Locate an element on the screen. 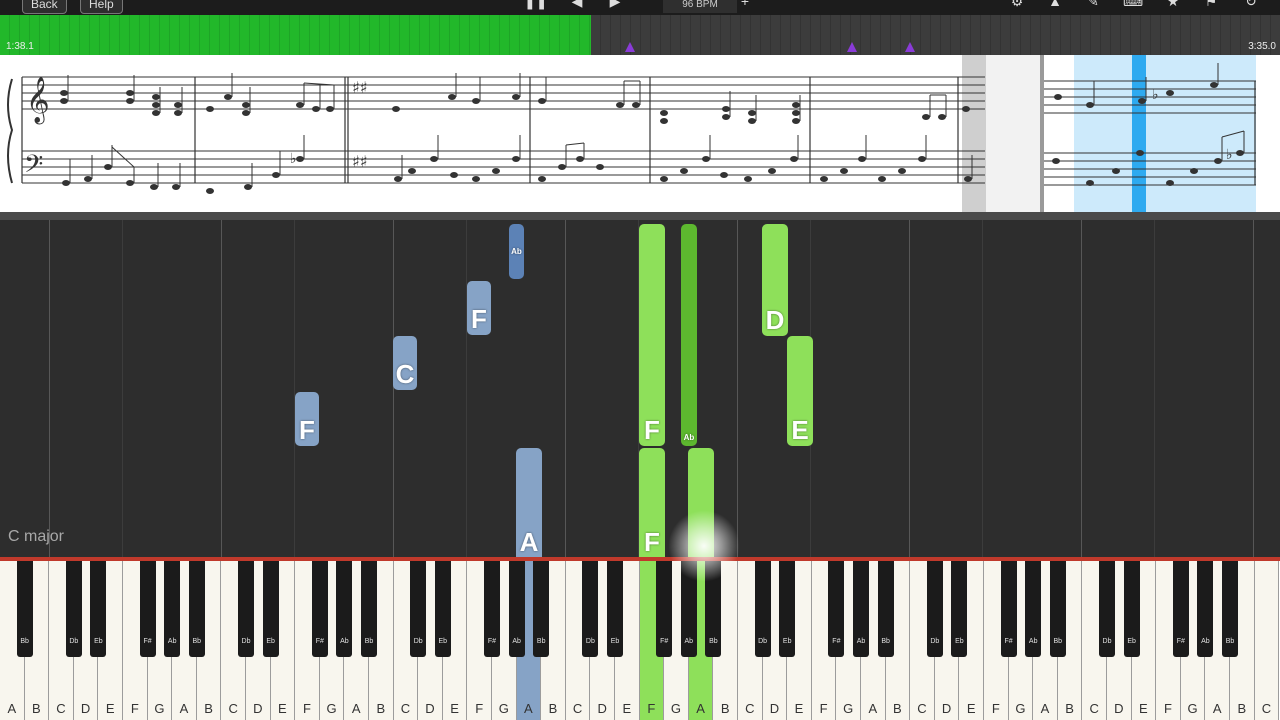 The height and width of the screenshot is (720, 1280). sheet-divider is located at coordinates (640, 216).